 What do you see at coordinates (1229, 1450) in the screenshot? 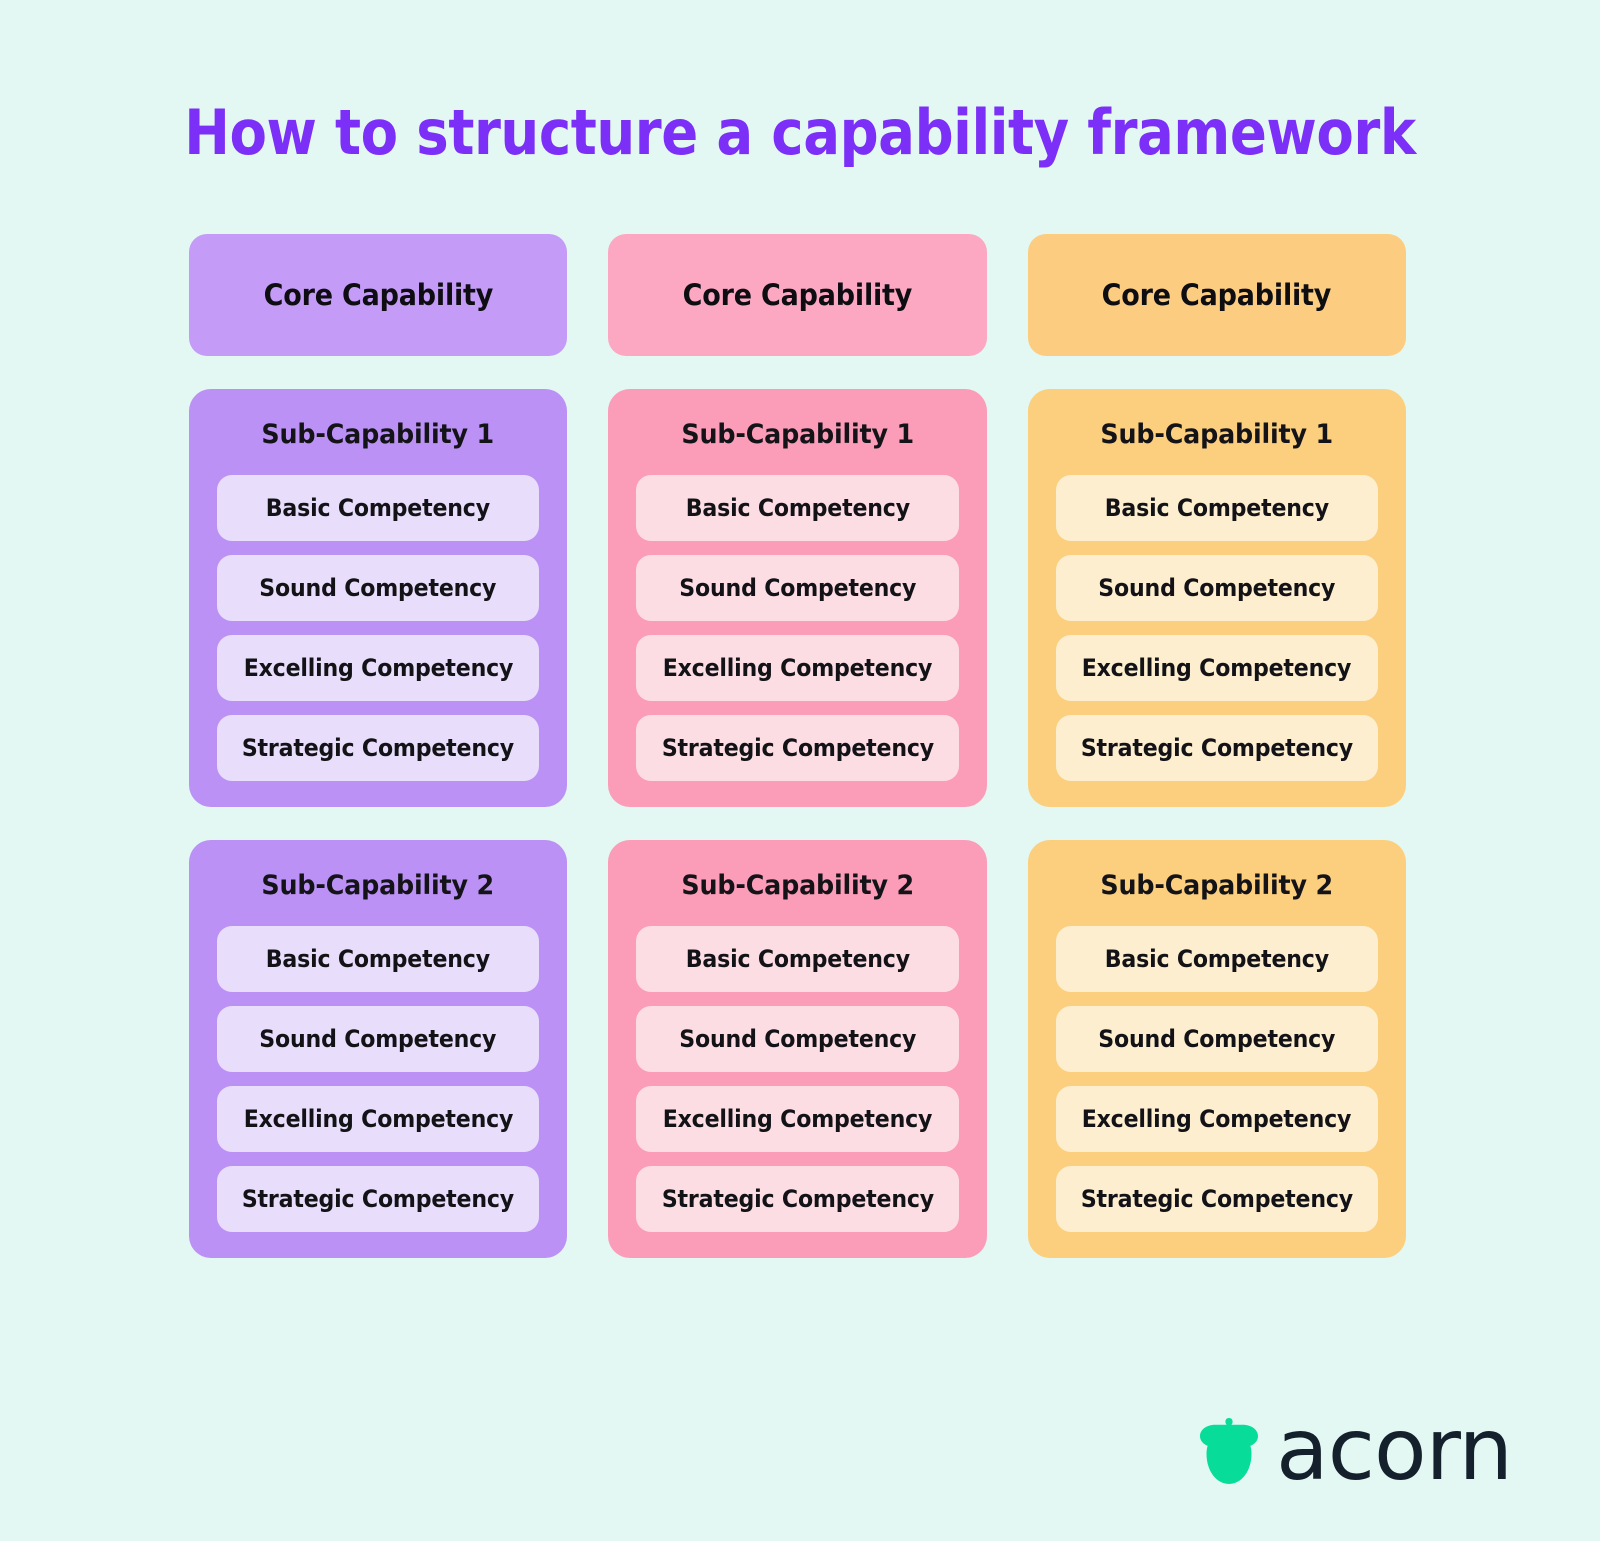
I see `acorn-icon` at bounding box center [1229, 1450].